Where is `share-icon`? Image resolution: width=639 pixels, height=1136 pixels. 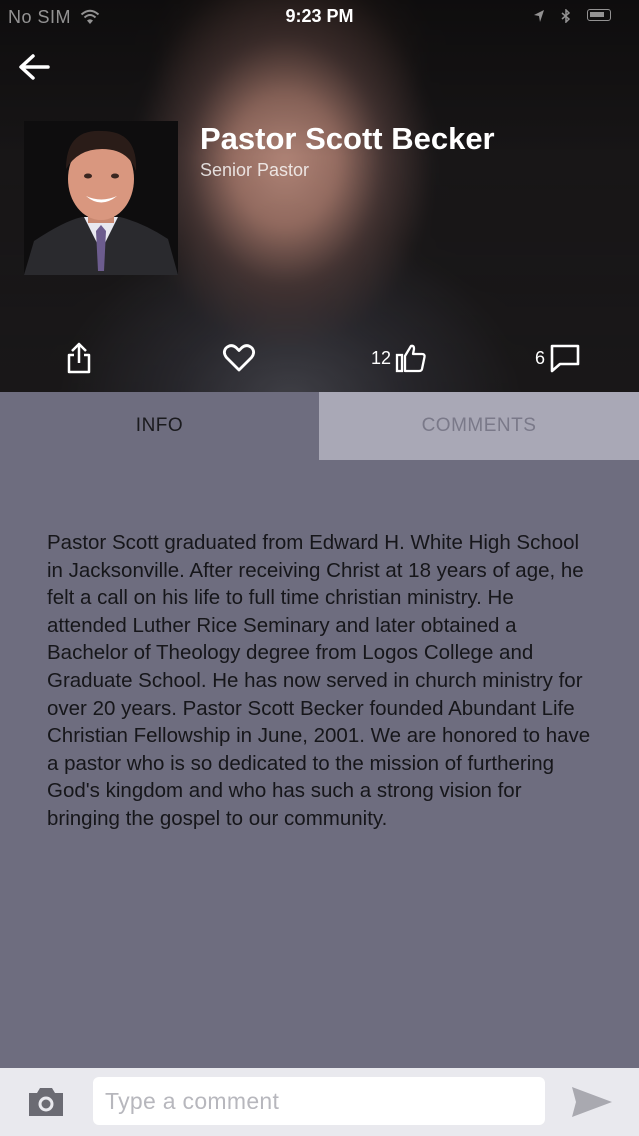
share-icon is located at coordinates (79, 358).